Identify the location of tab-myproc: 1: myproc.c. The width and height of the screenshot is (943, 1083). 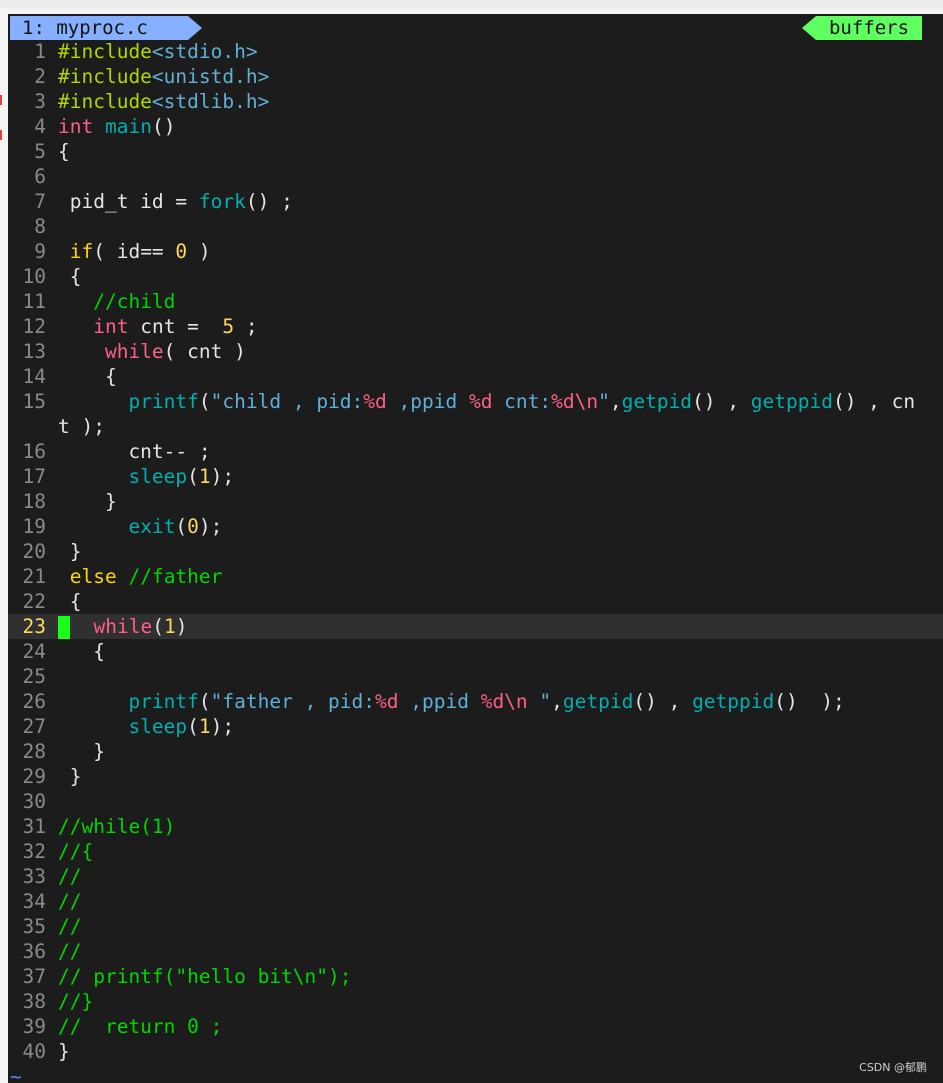
(99, 28).